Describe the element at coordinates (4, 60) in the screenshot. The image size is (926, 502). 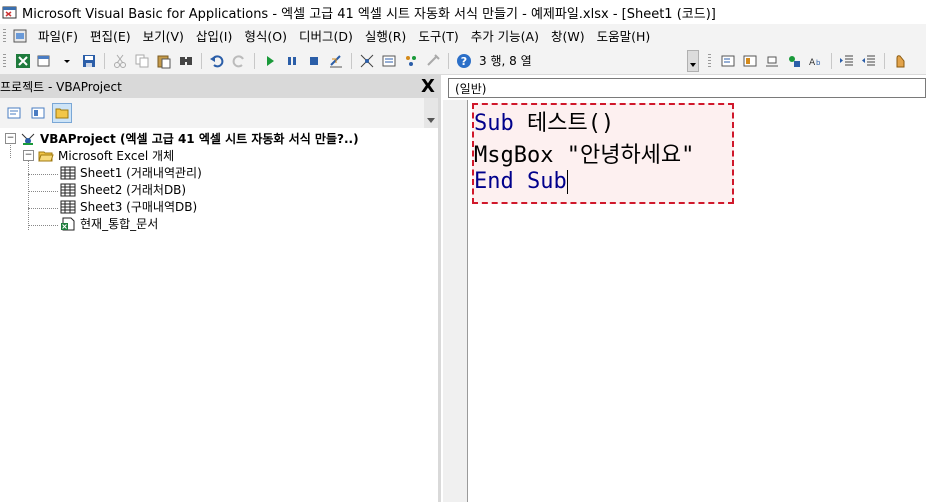
I see `toolbar-grip` at that location.